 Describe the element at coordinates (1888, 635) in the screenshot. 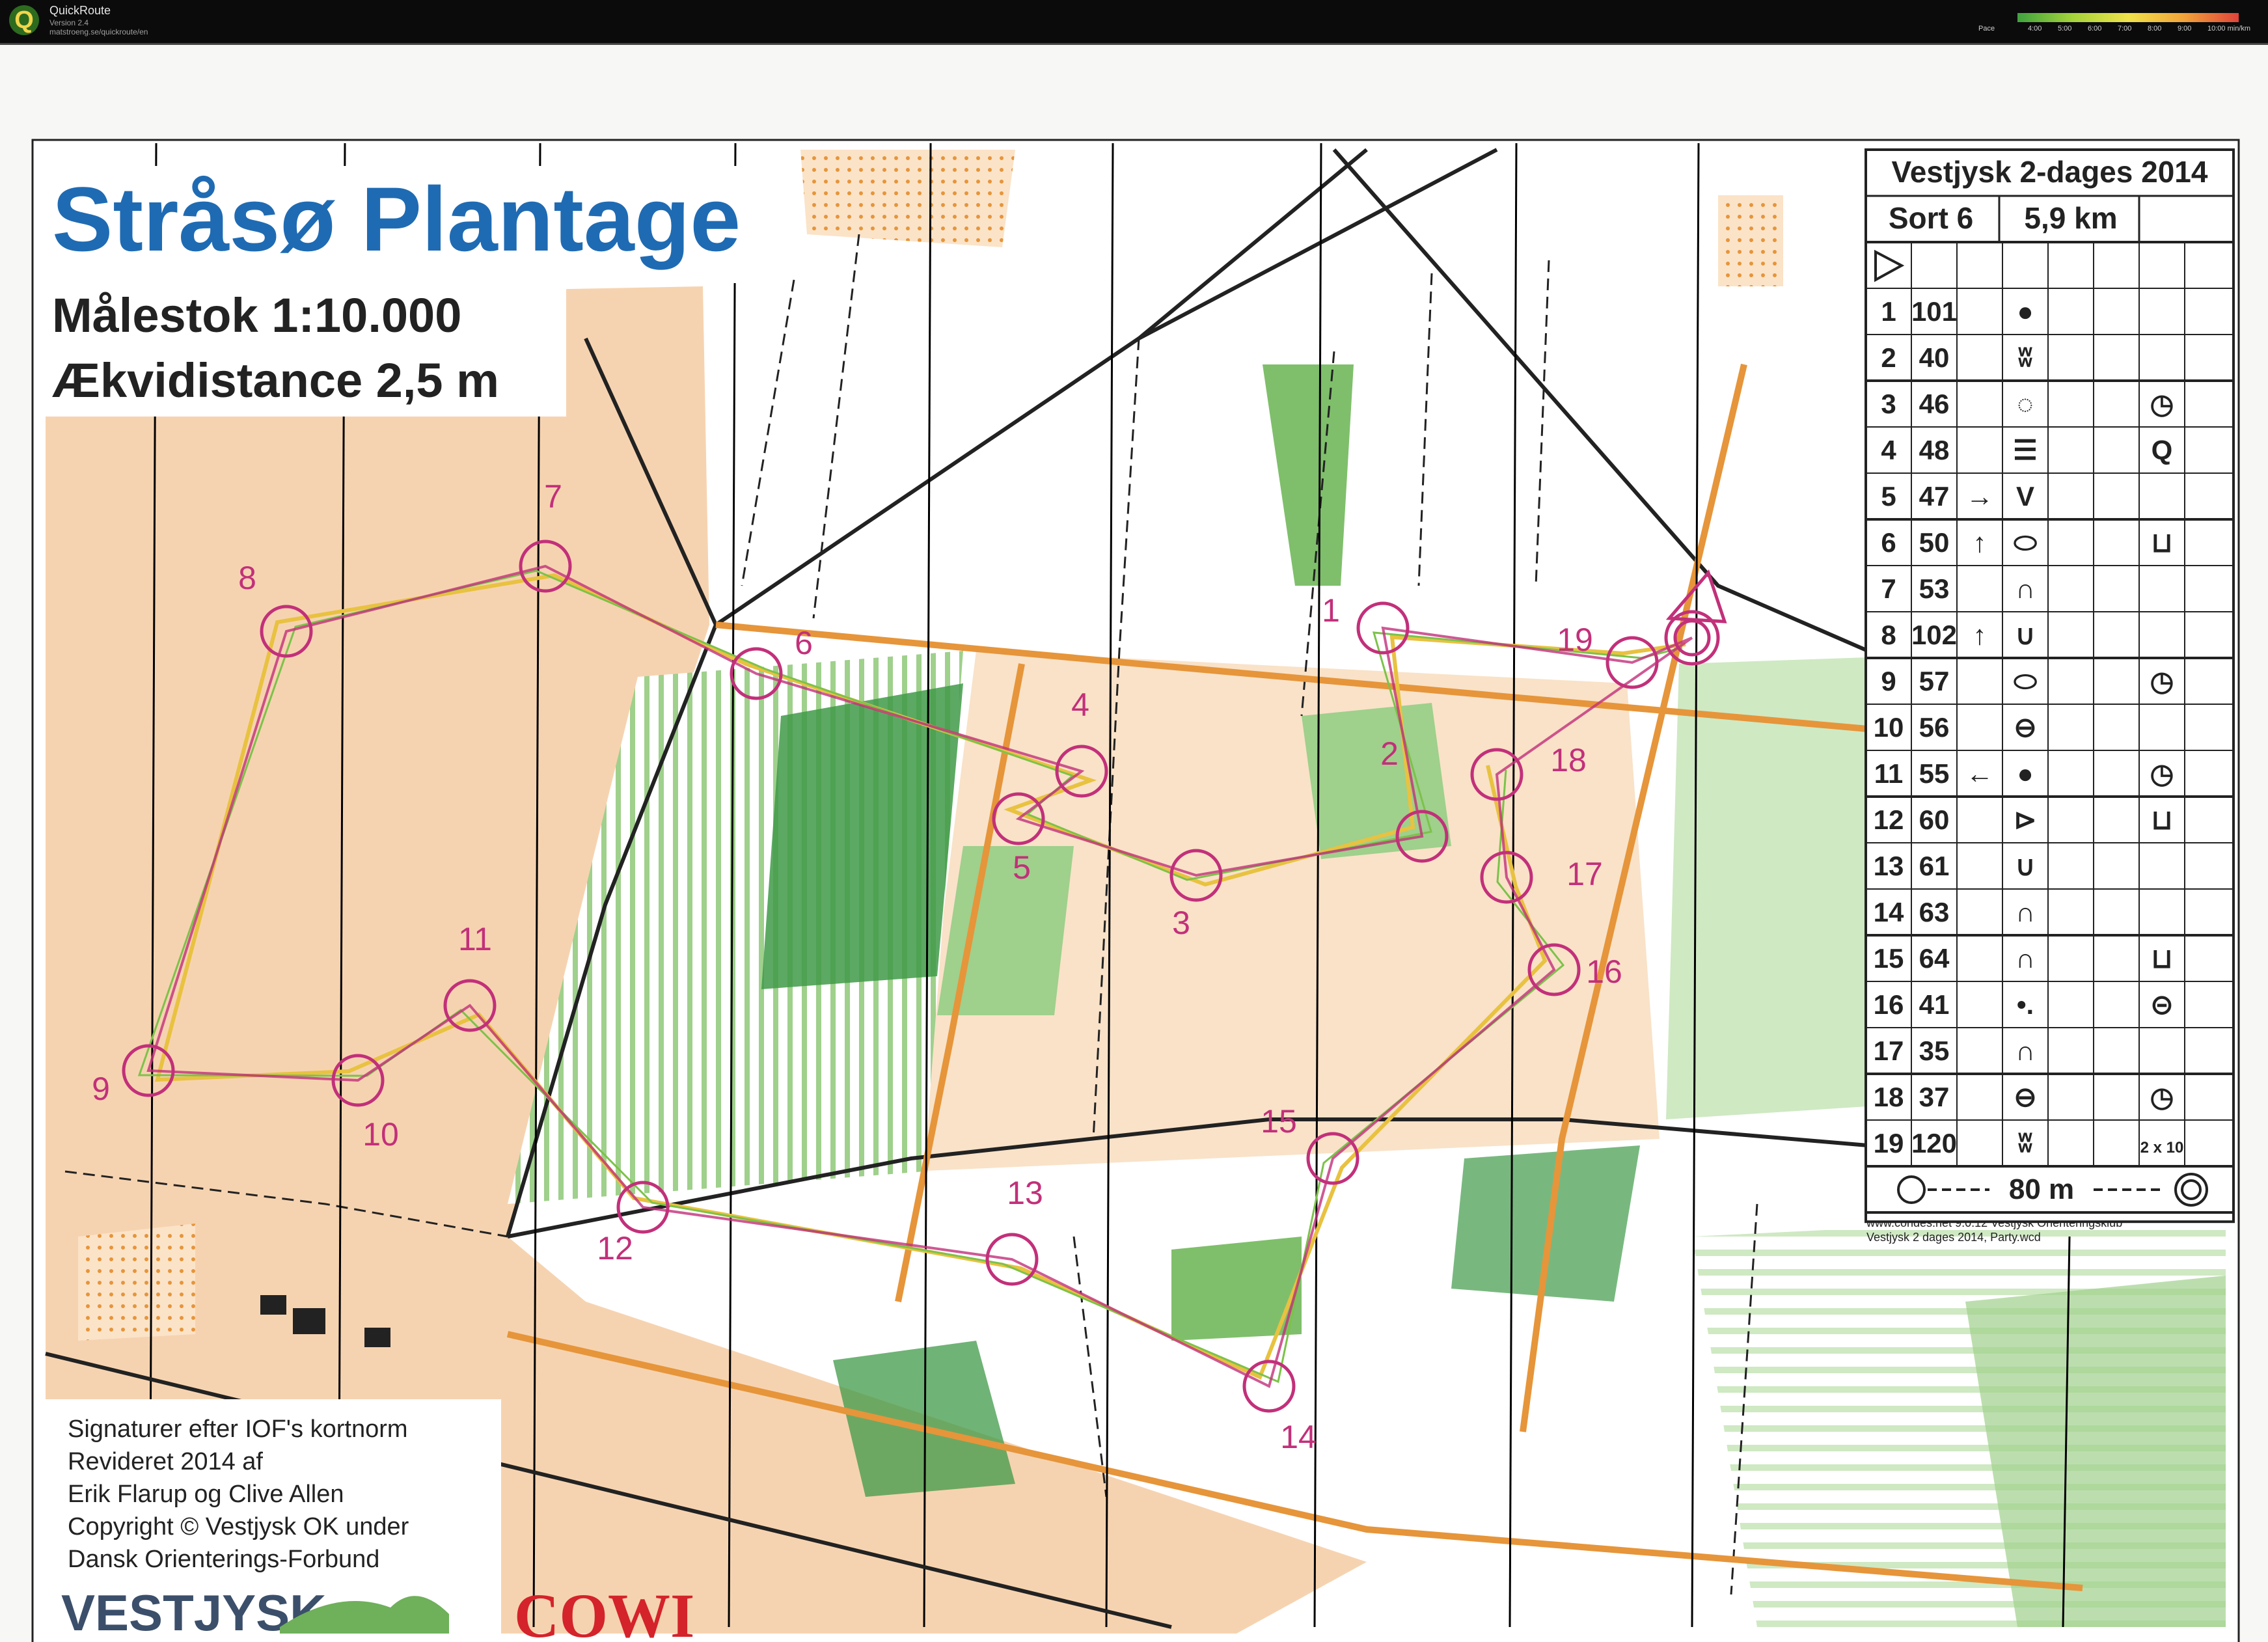

I see `sheet-control-number: 8` at that location.